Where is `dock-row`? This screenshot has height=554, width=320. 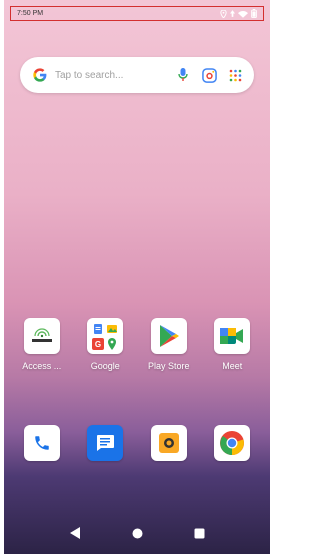 dock-row is located at coordinates (137, 443).